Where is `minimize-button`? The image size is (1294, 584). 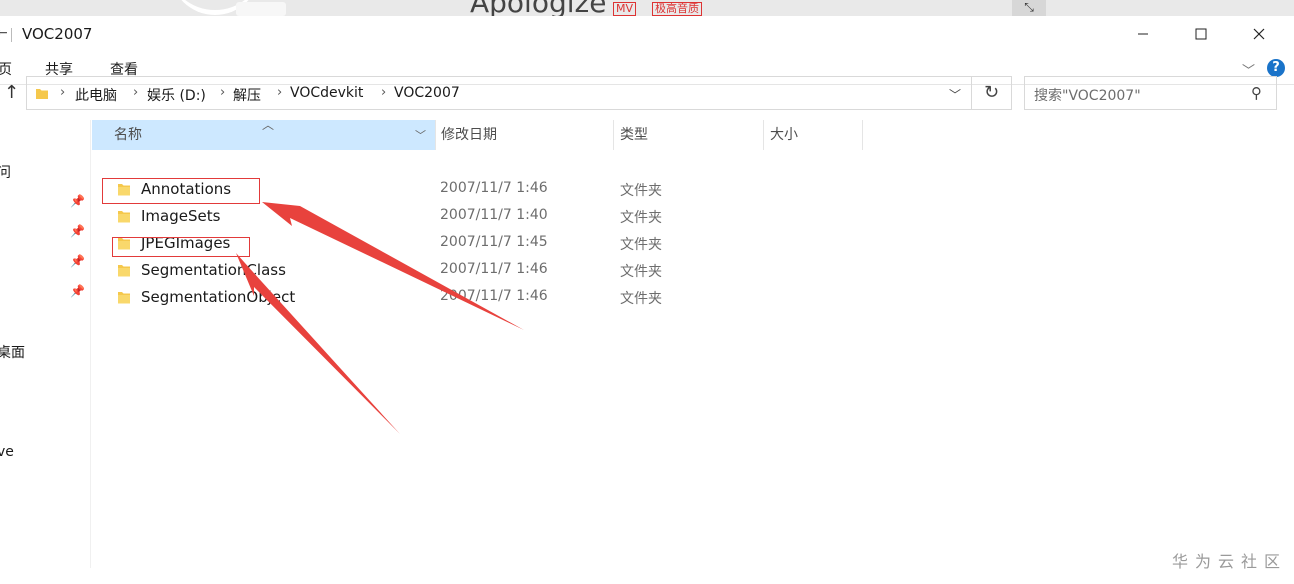
minimize-button is located at coordinates (1143, 34).